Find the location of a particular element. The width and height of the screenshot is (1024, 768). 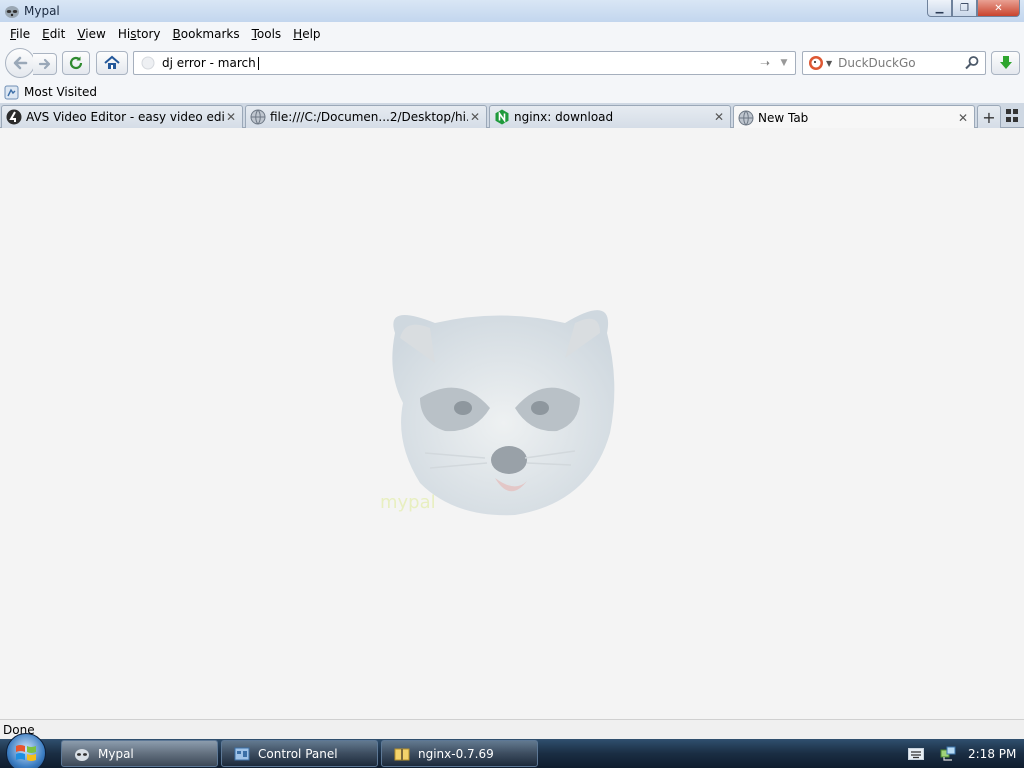

menu-file: File is located at coordinates (20, 34).